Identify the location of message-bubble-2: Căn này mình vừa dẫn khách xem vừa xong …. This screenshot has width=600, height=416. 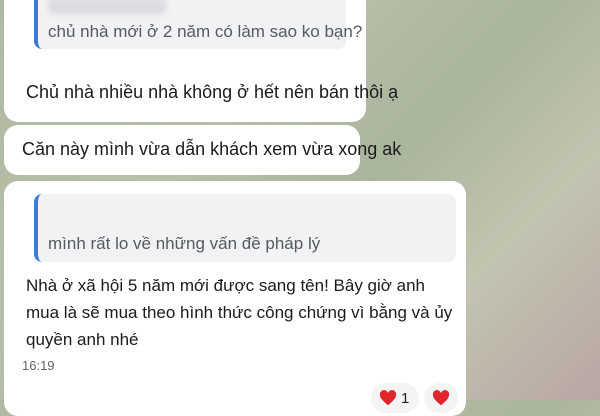
(202, 150).